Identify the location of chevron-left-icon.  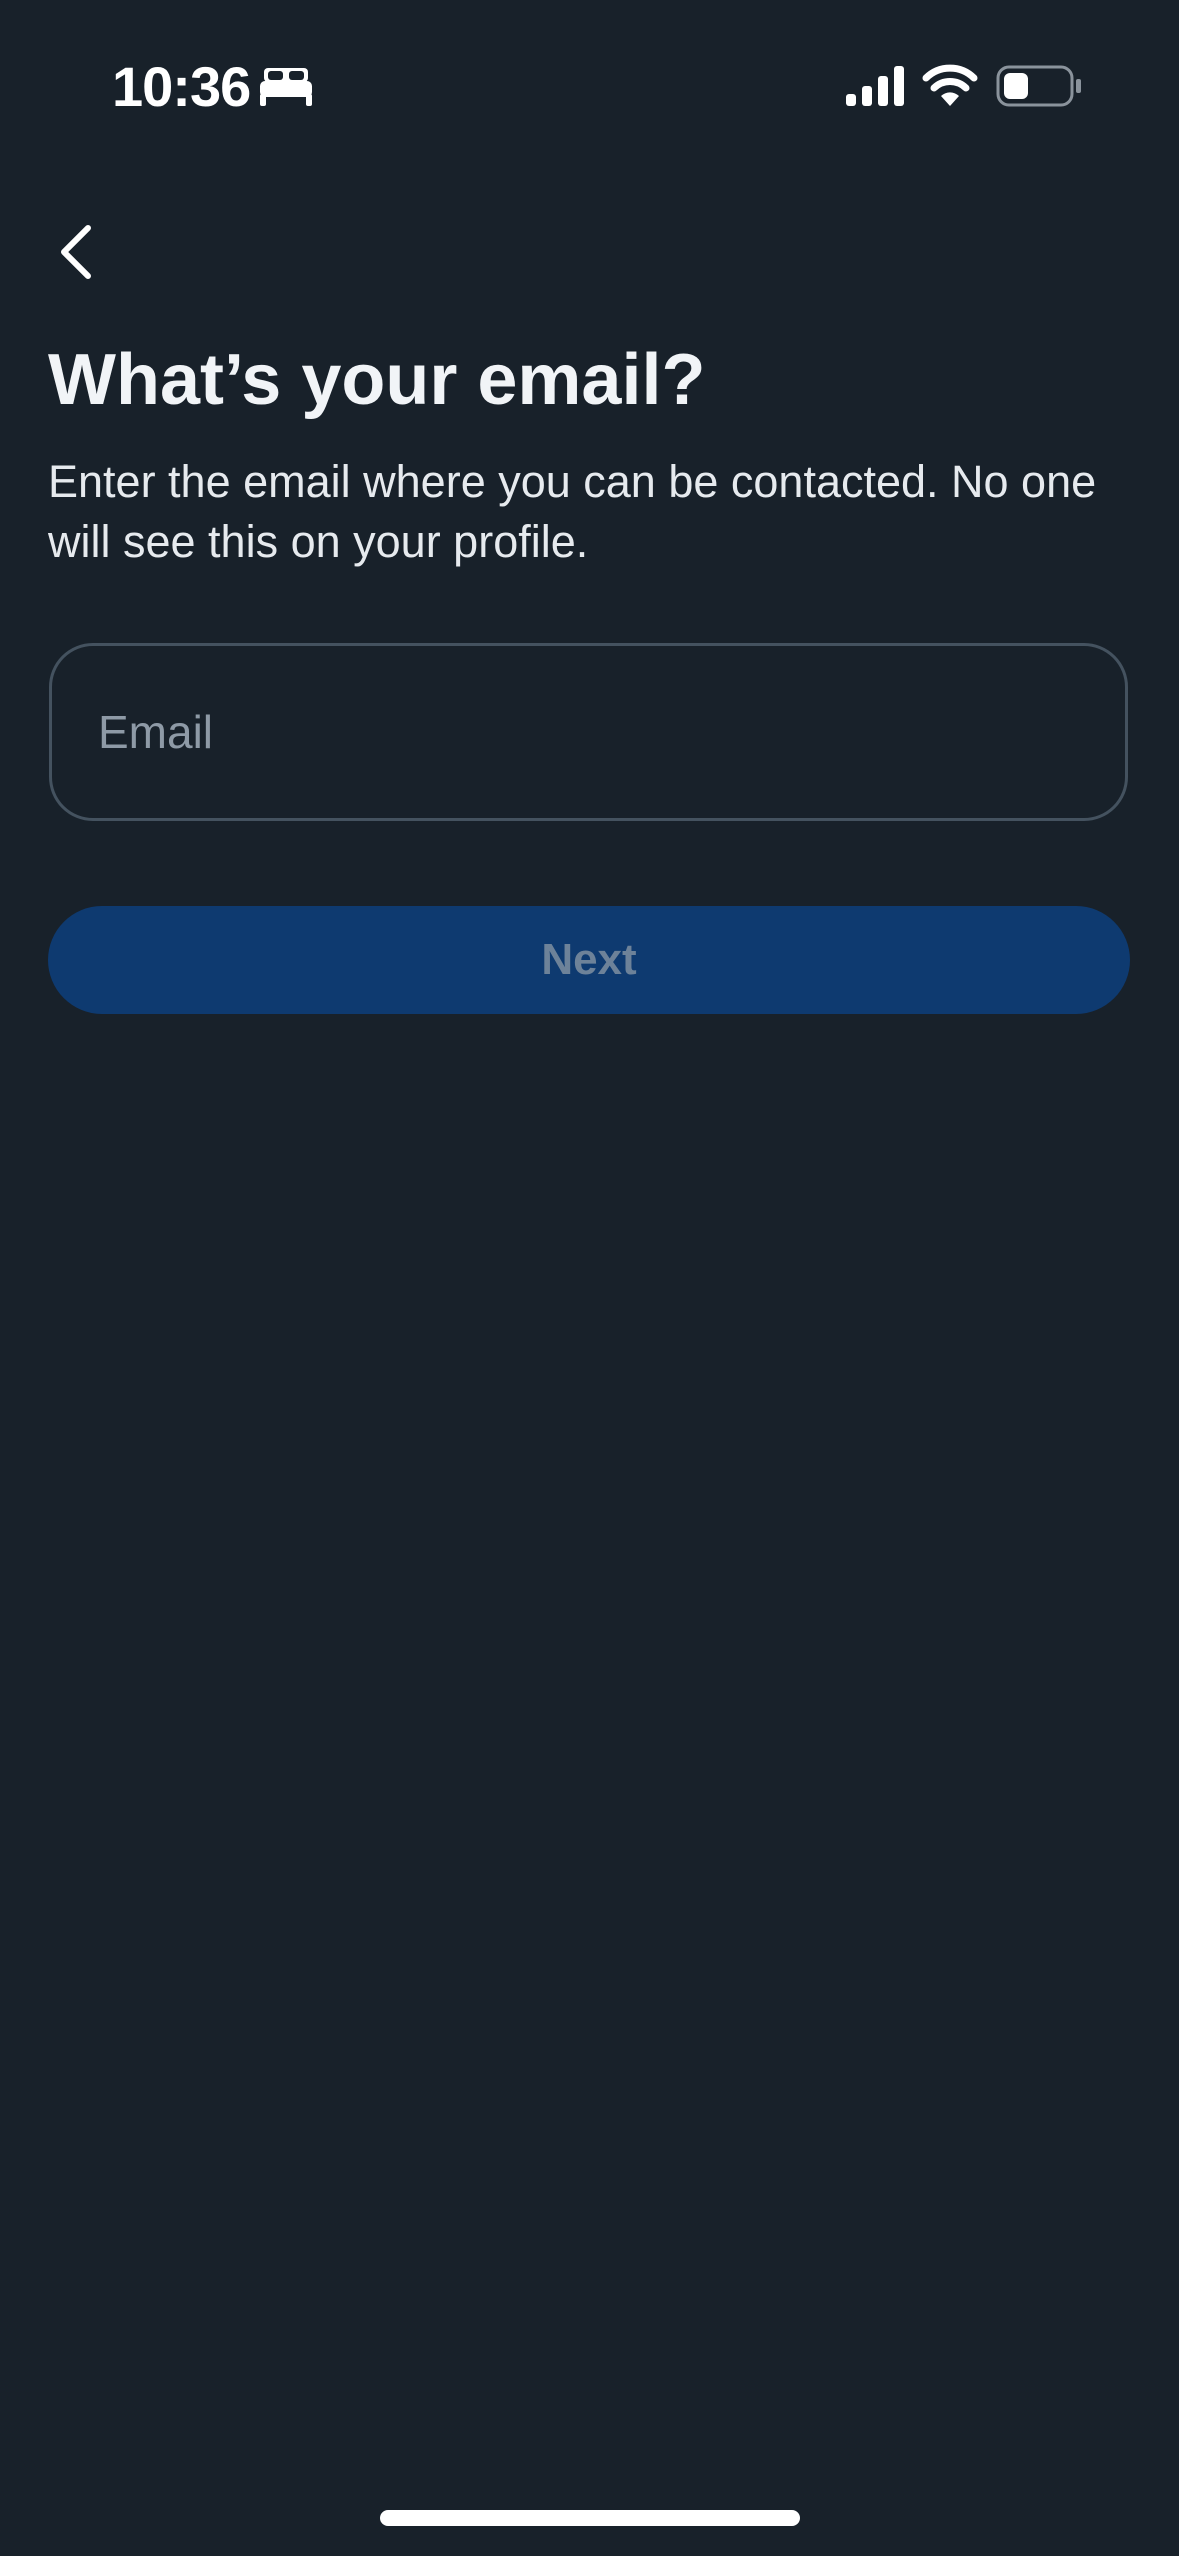
(76, 254).